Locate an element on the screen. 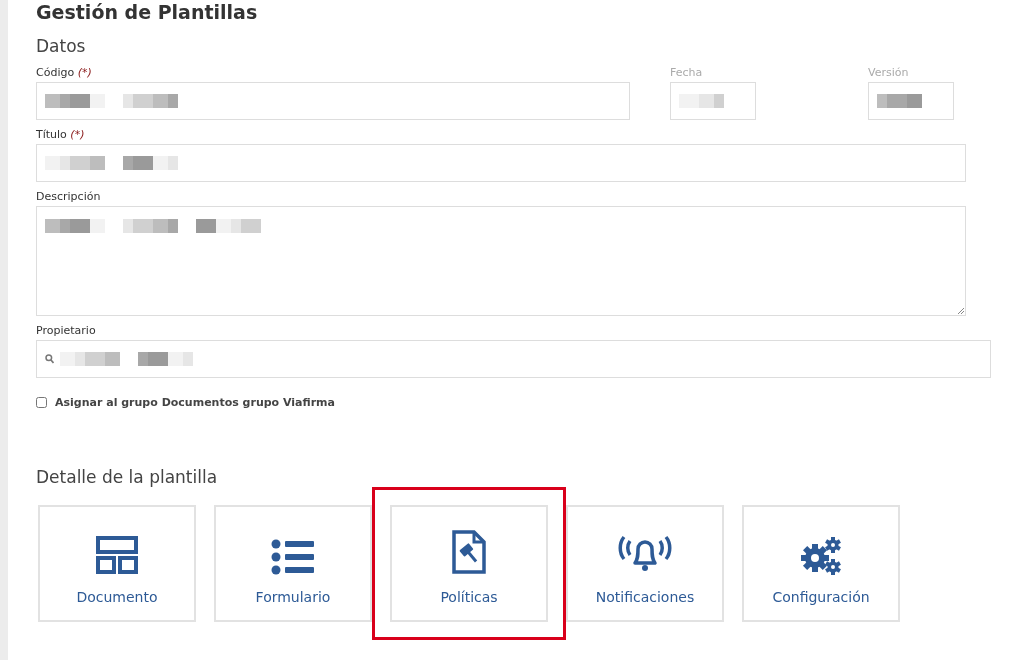  field-label: Código is located at coordinates (55, 72).